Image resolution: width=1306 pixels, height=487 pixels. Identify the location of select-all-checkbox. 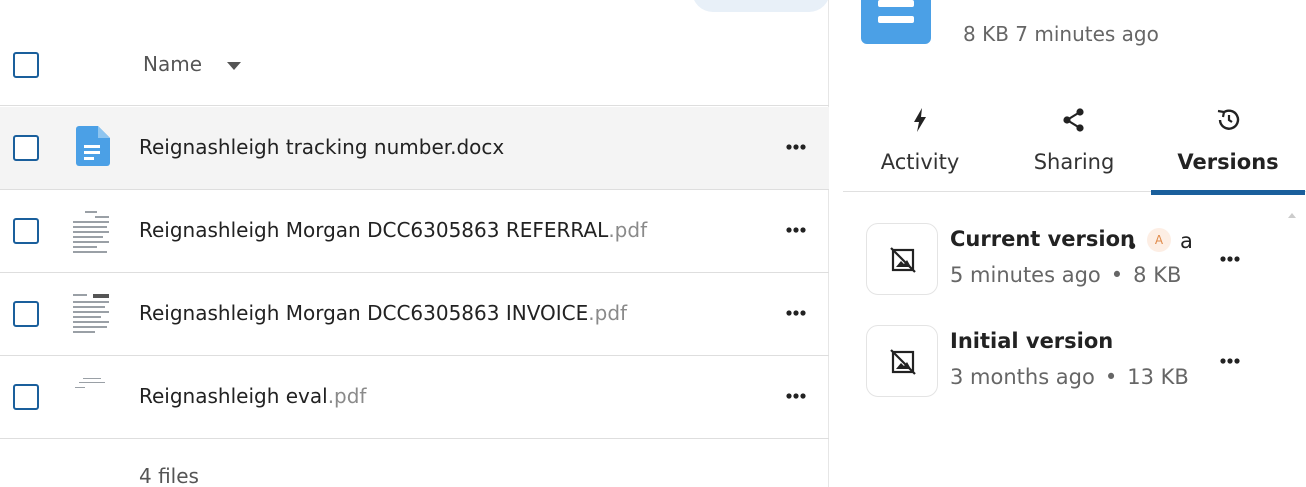
(26, 65).